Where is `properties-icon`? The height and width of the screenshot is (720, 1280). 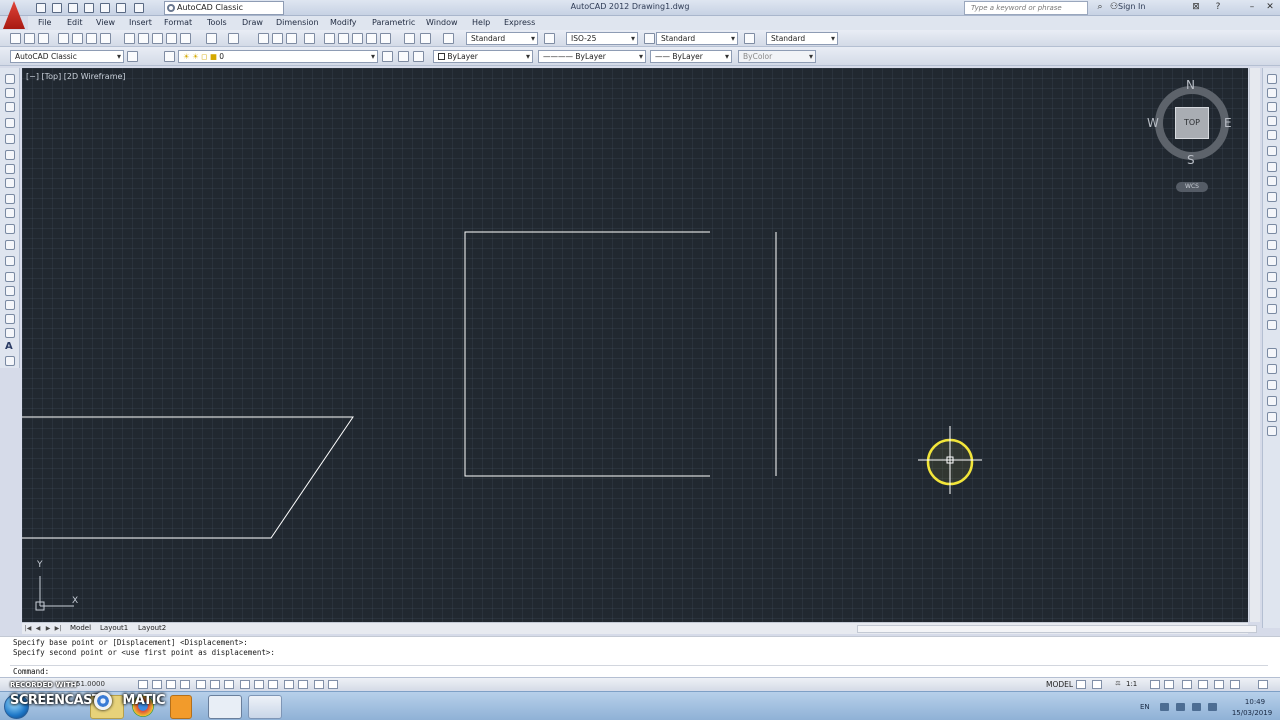
properties-icon is located at coordinates (329, 38).